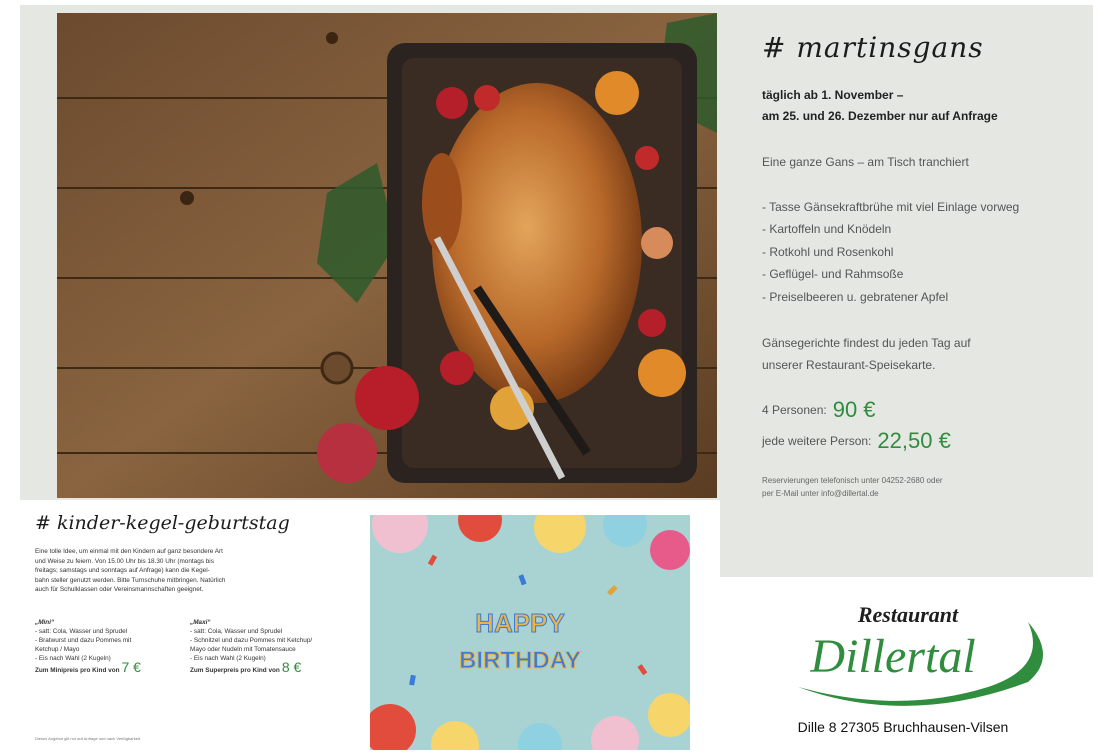 The height and width of the screenshot is (752, 1097). What do you see at coordinates (45, 622) in the screenshot?
I see `menu-title: „Mini“` at bounding box center [45, 622].